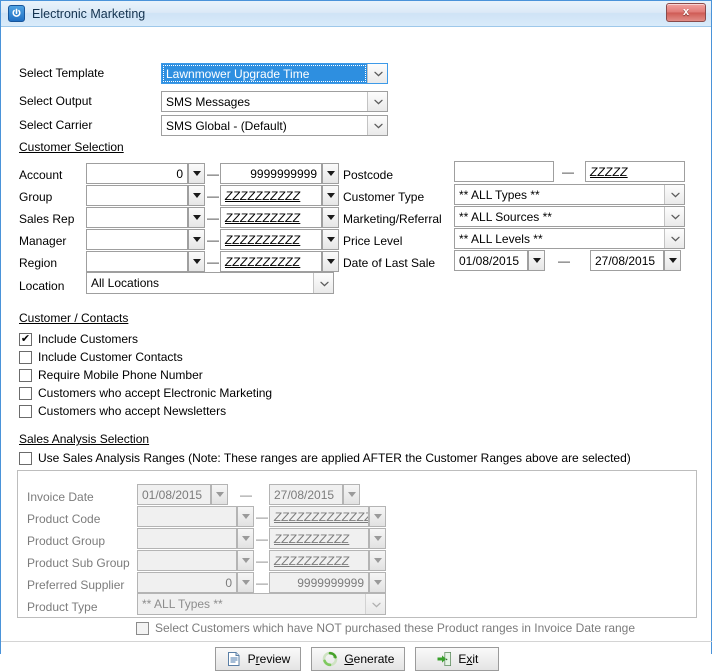 The height and width of the screenshot is (671, 712). What do you see at coordinates (635, 171) in the screenshot?
I see `postcode-to-field: ZZZZZ` at bounding box center [635, 171].